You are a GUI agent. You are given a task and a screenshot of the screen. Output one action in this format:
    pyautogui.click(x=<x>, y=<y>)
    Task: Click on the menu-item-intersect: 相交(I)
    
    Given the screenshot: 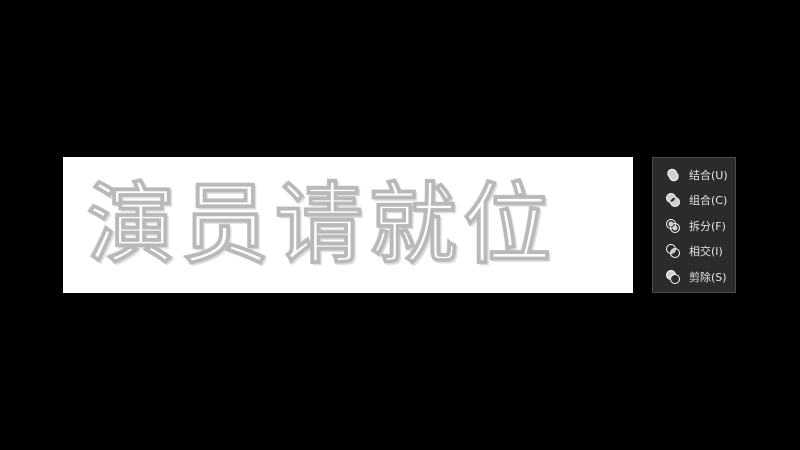 What is the action you would take?
    pyautogui.click(x=694, y=252)
    